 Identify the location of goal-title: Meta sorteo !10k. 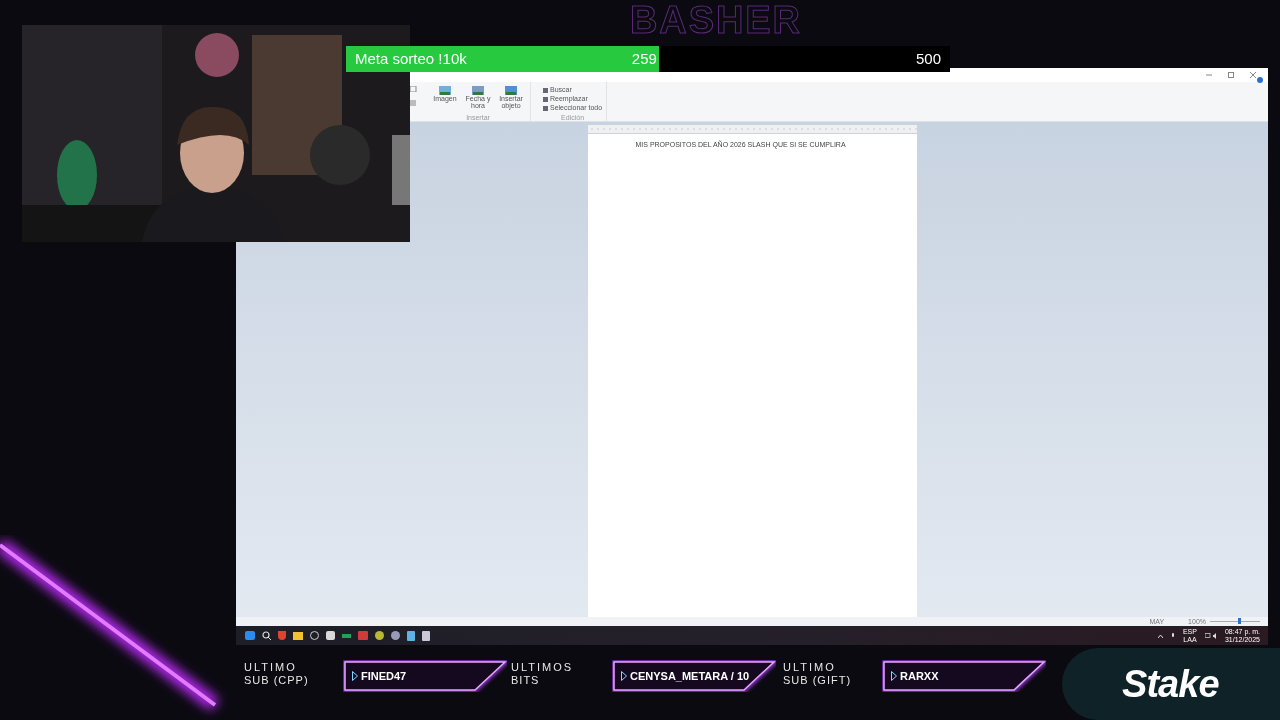
(411, 58).